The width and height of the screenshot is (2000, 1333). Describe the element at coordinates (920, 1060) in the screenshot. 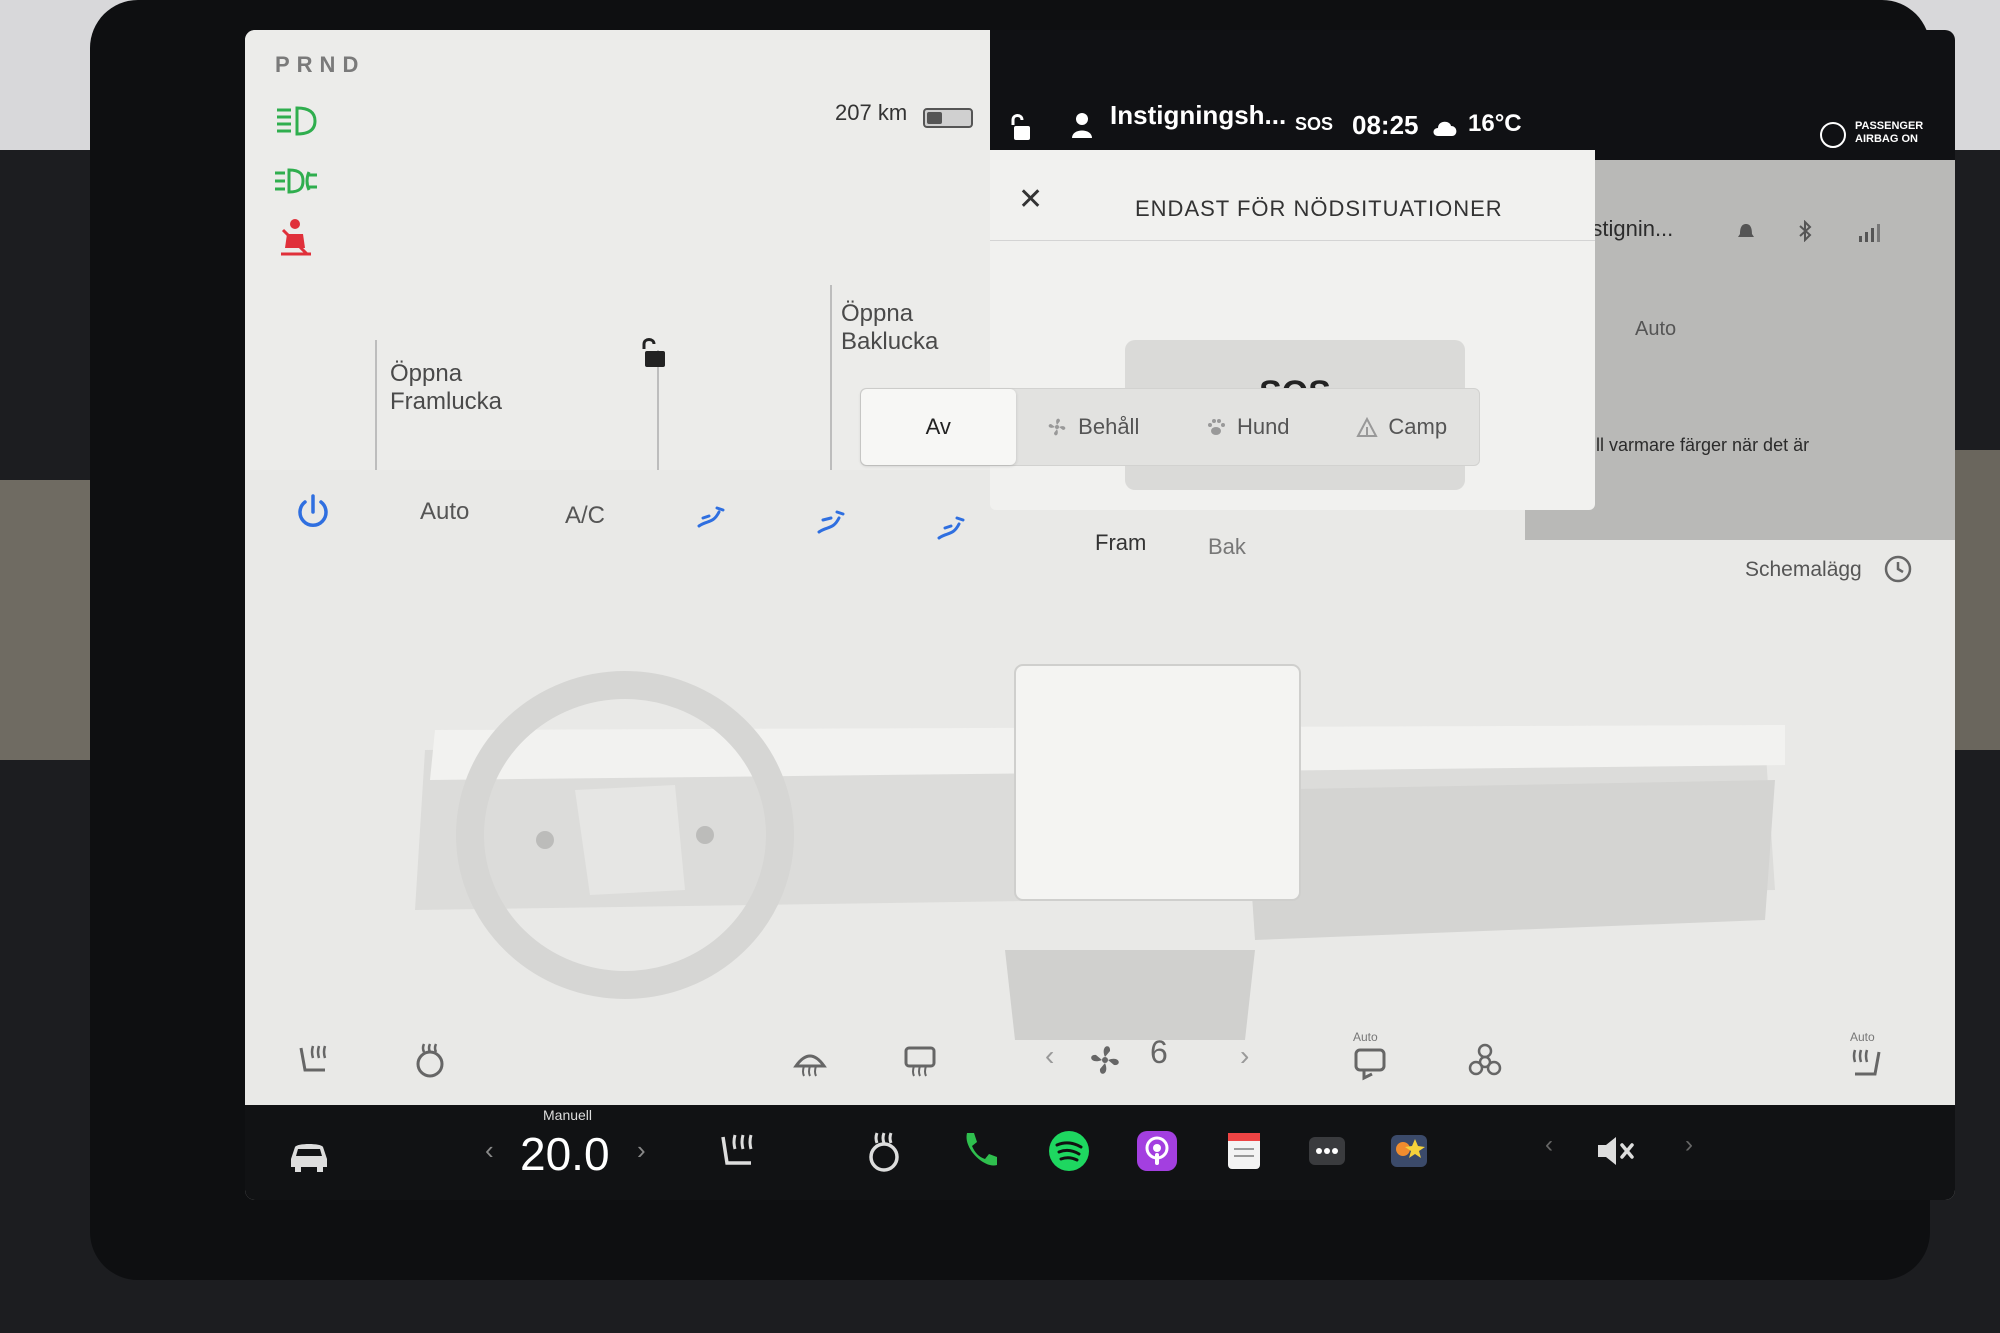

I see `rear-defrost-icon` at that location.